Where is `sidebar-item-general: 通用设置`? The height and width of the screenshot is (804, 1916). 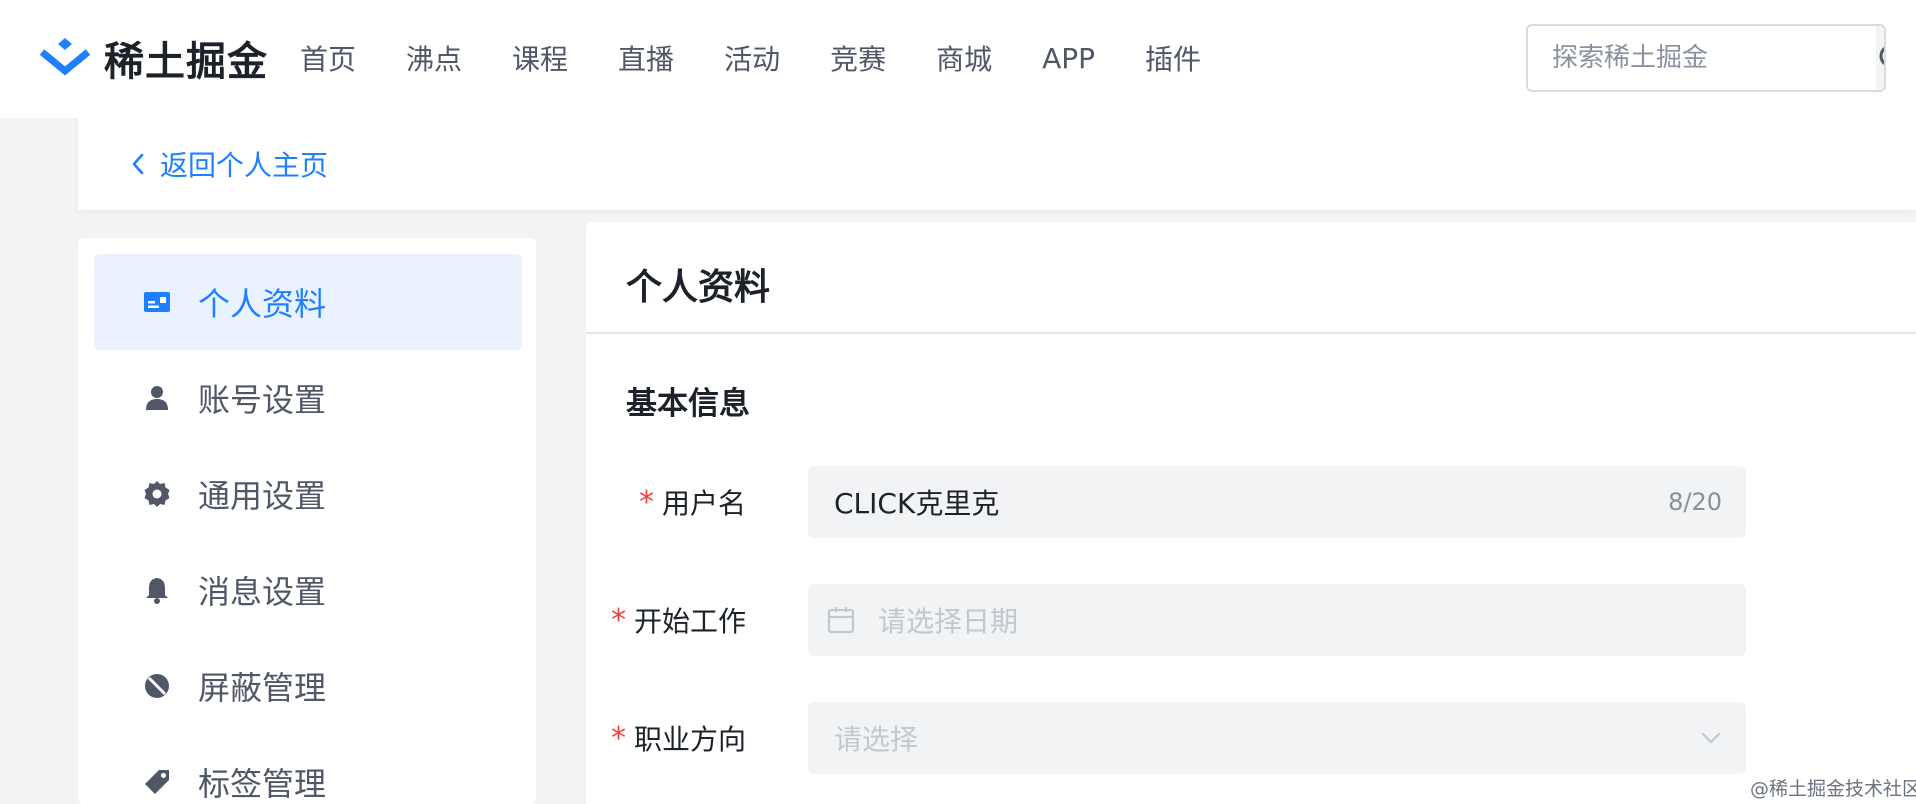
sidebar-item-general: 通用设置 is located at coordinates (308, 494).